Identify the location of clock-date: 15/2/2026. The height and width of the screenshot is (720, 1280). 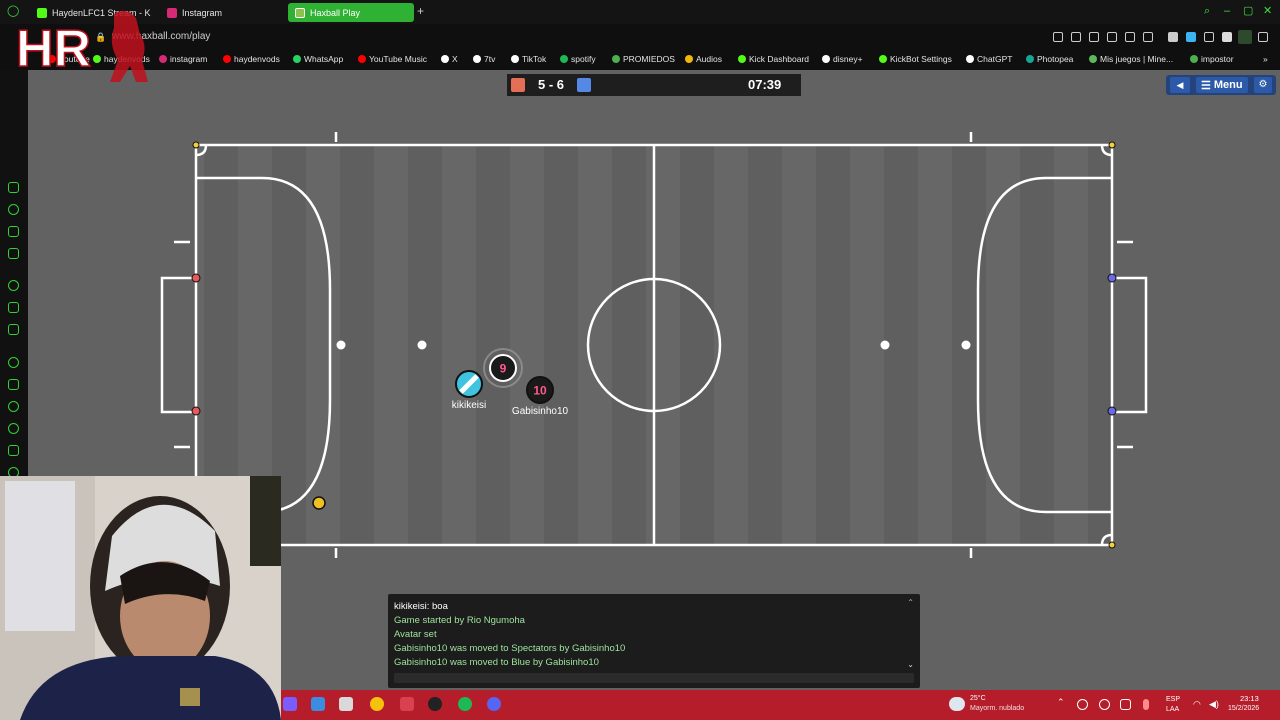
(1244, 708).